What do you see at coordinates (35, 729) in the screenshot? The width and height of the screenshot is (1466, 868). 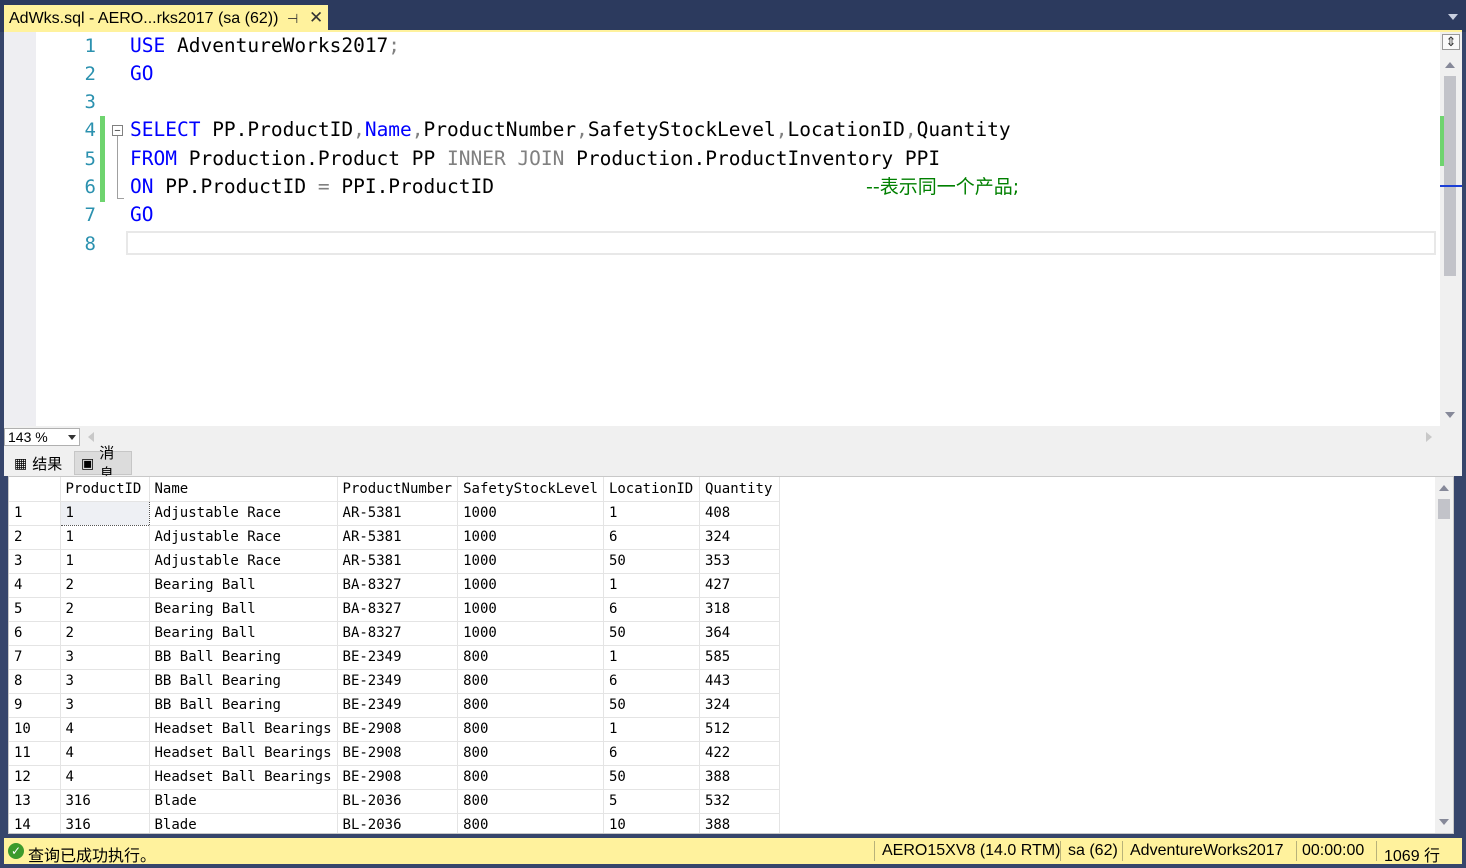 I see `row-number: 10` at bounding box center [35, 729].